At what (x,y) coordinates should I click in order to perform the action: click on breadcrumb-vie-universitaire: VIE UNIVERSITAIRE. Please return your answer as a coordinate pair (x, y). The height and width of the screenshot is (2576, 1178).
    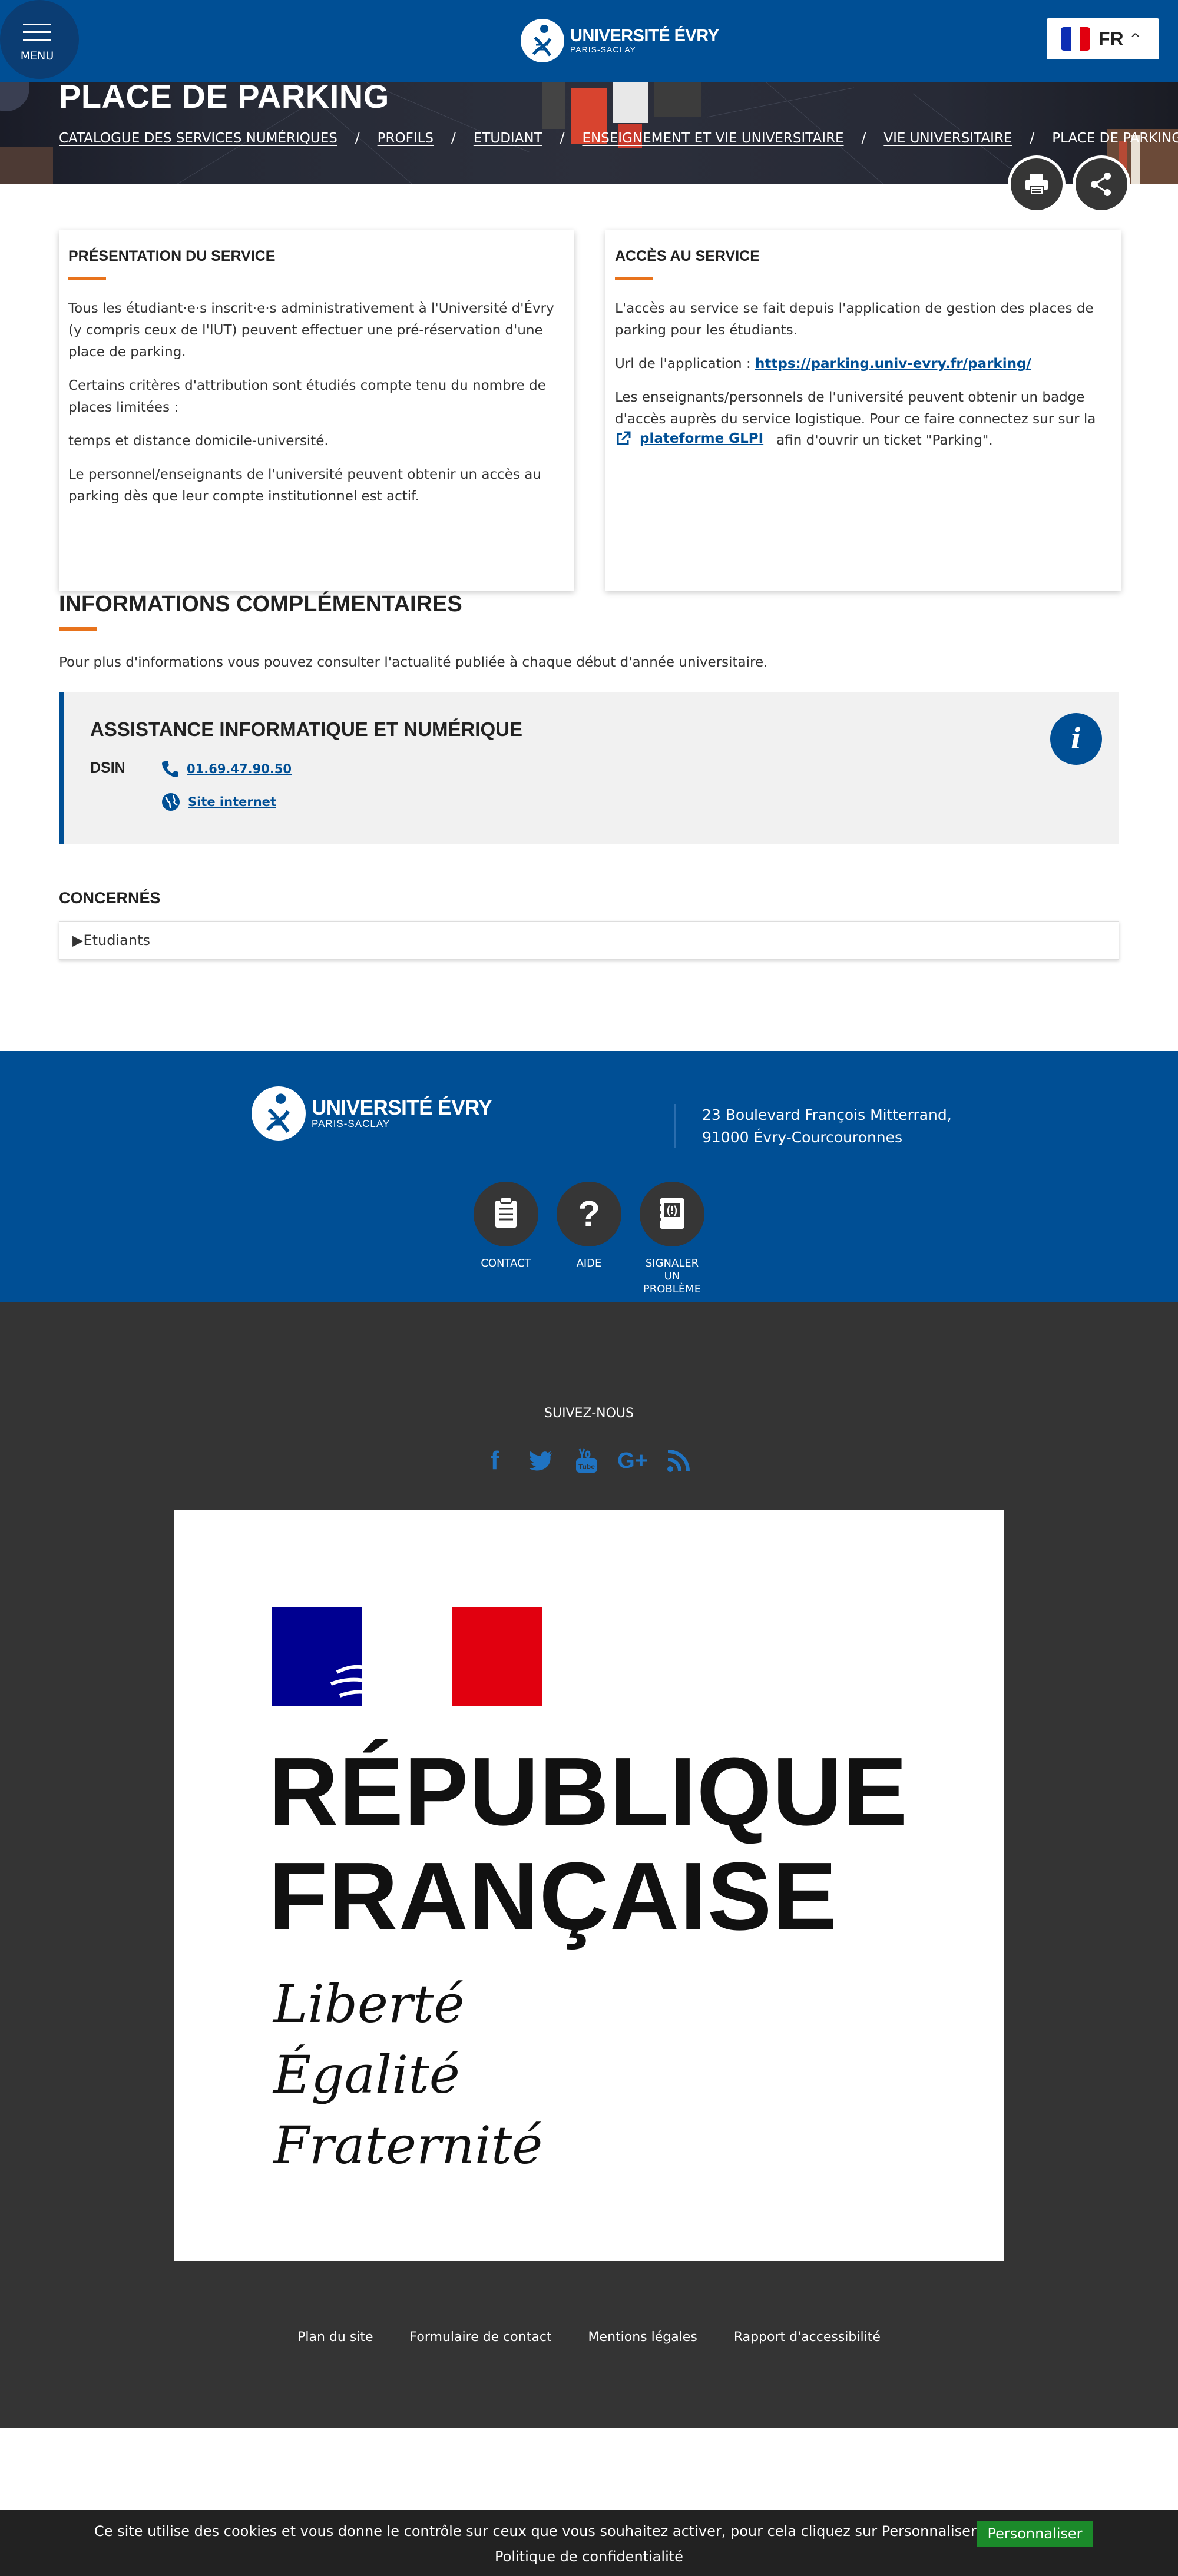
    Looking at the image, I should click on (948, 138).